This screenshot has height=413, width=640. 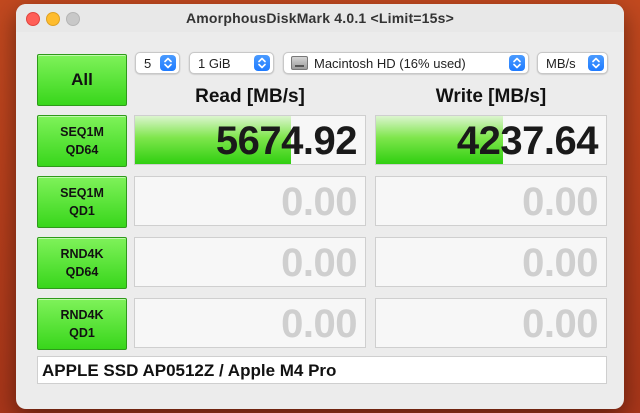 I want to click on device-info-field: APPLE SSD AP0512Z / Apple M4 Pro, so click(x=322, y=370).